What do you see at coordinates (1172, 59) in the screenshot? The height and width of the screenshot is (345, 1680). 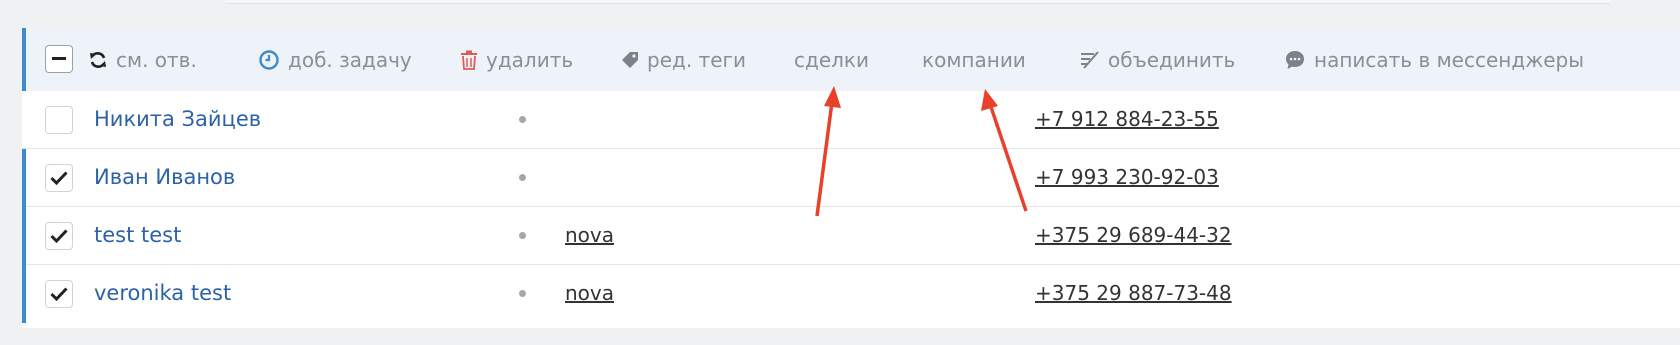 I see `merge-label: объединить` at bounding box center [1172, 59].